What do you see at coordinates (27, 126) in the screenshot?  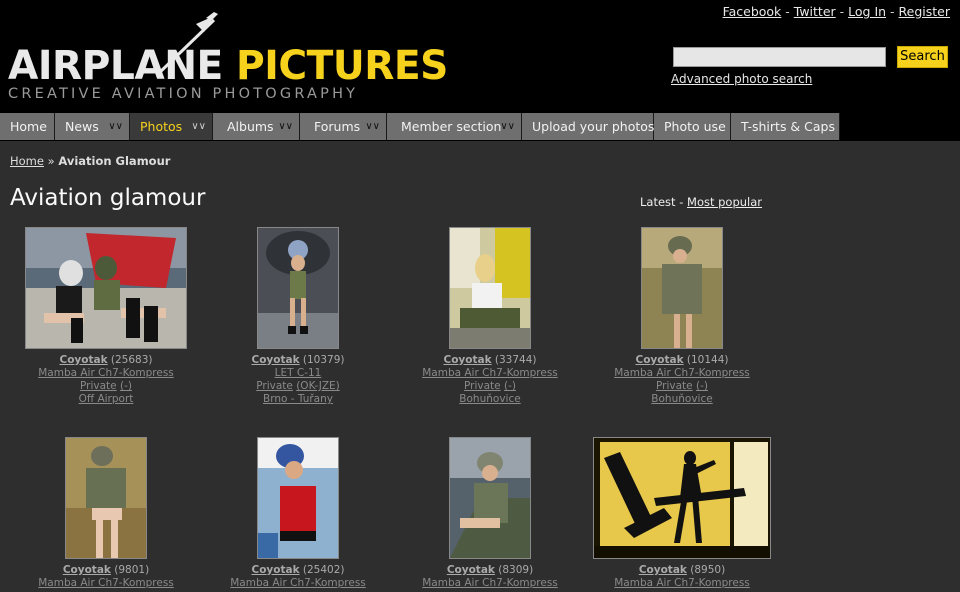 I see `nav-home: Home` at bounding box center [27, 126].